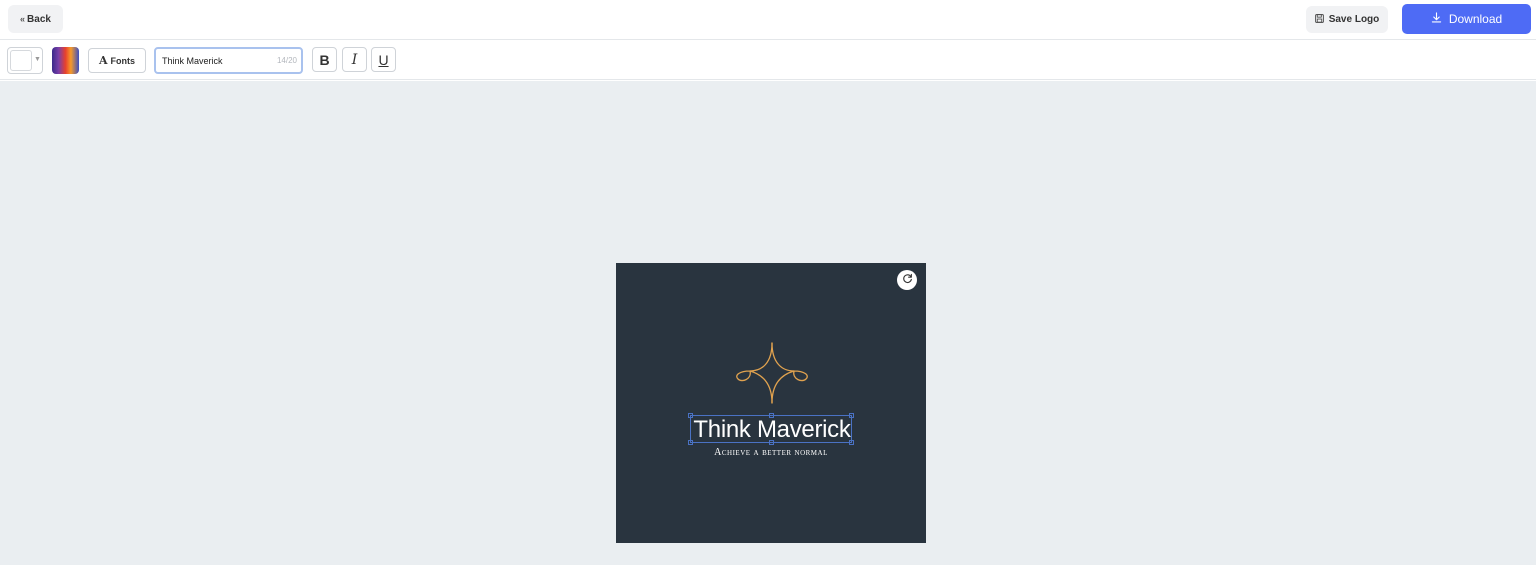 This screenshot has height=565, width=1536. I want to click on color-swatch, so click(21, 60).